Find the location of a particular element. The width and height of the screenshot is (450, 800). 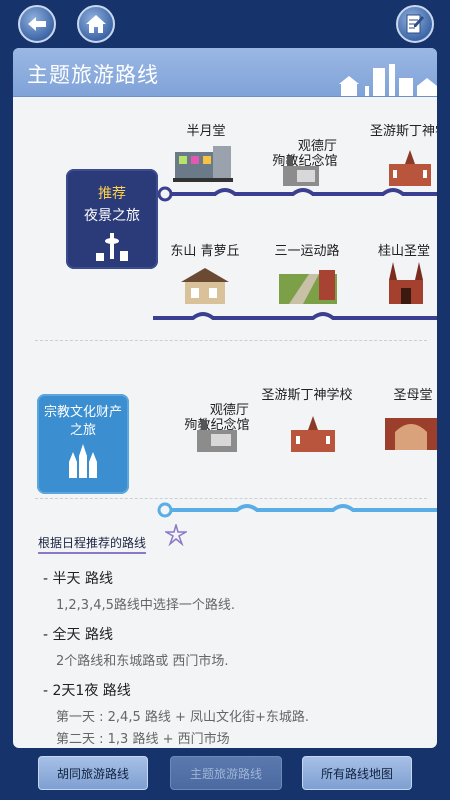

schedule-tip-title: 根据日程推荐的路线 is located at coordinates (92, 544).